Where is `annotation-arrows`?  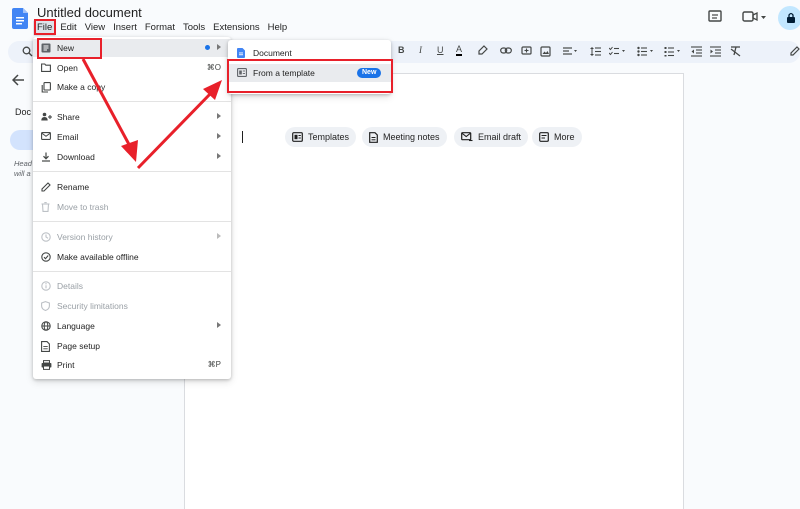 annotation-arrows is located at coordinates (151, 114).